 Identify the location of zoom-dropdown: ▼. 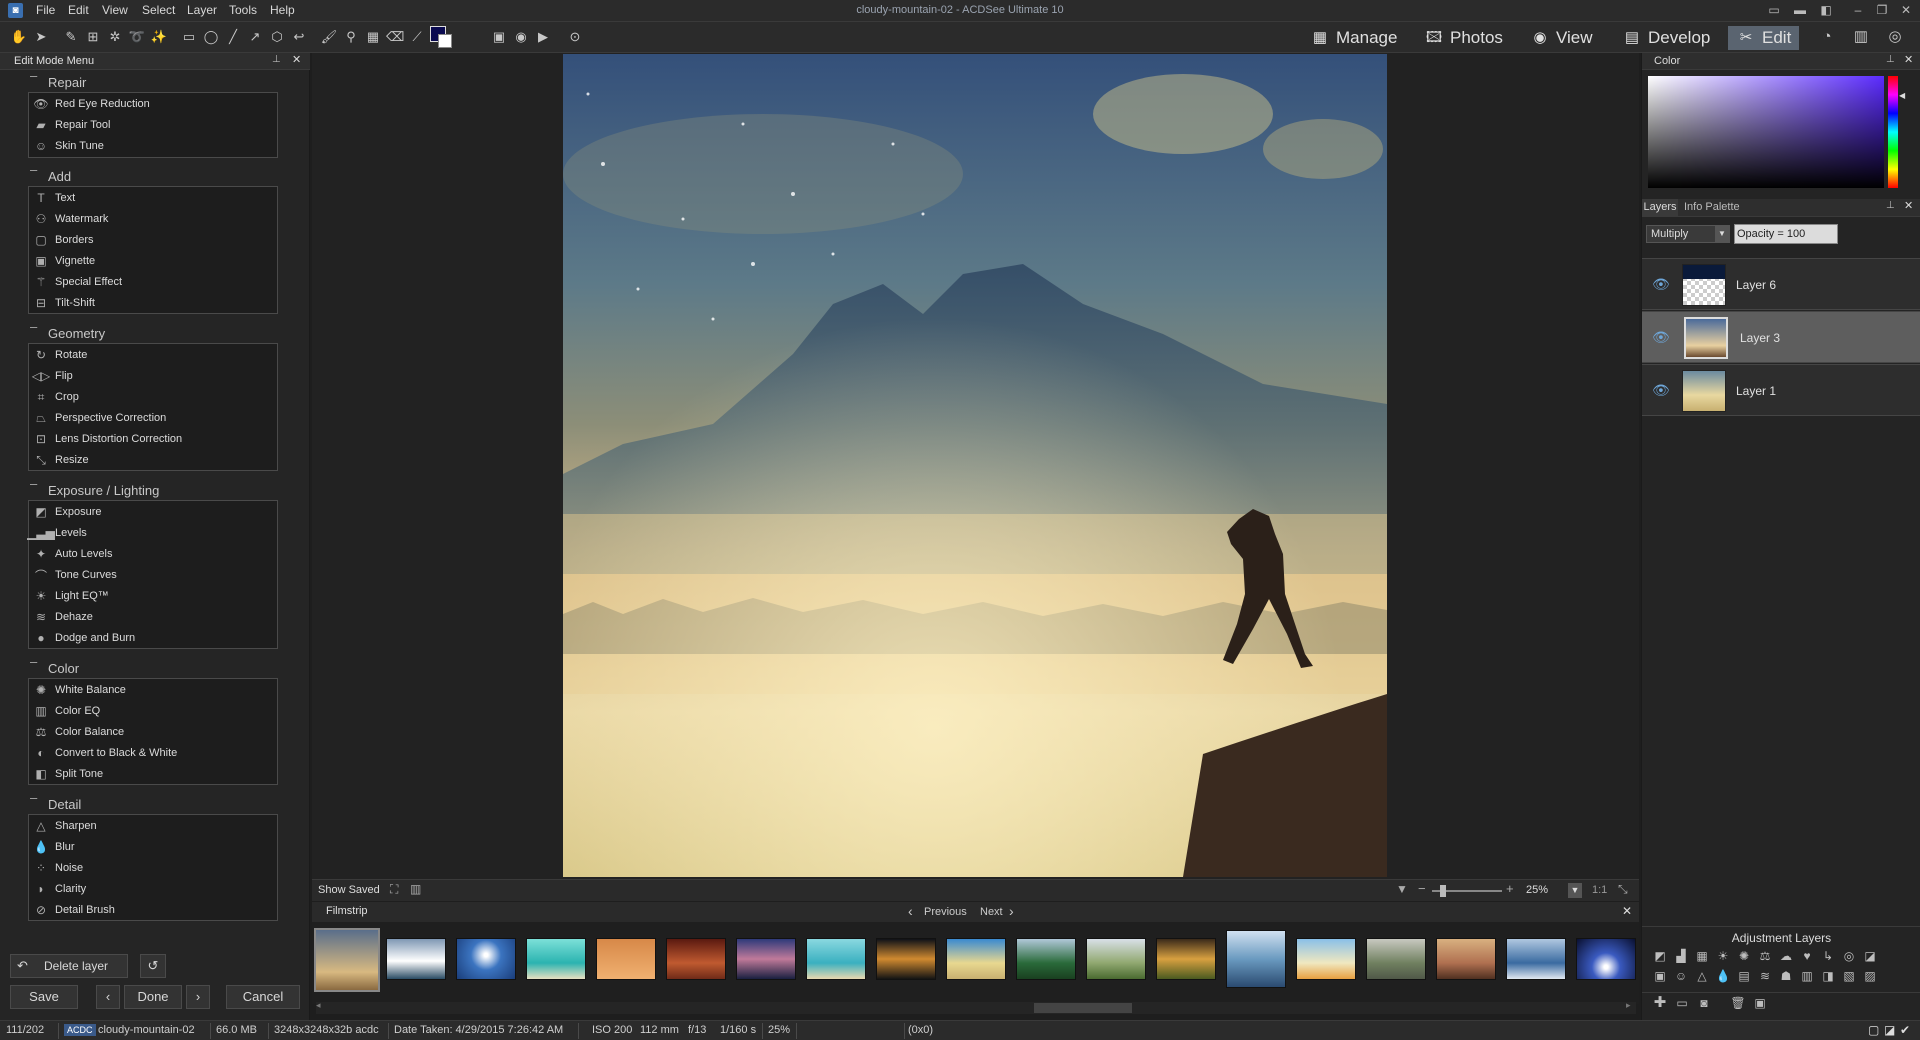
(1575, 890).